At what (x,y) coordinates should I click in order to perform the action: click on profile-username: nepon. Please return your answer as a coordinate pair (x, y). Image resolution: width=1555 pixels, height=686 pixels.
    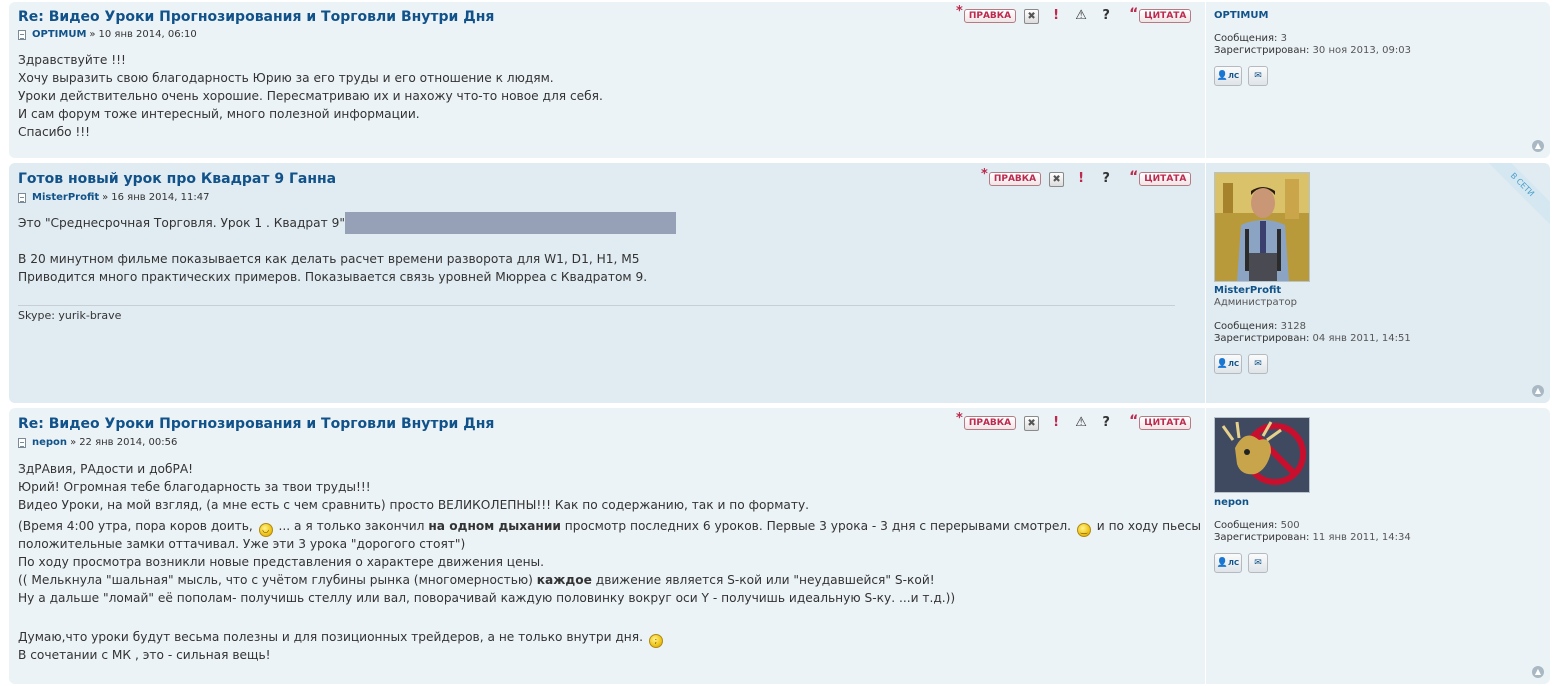
    Looking at the image, I should click on (1231, 502).